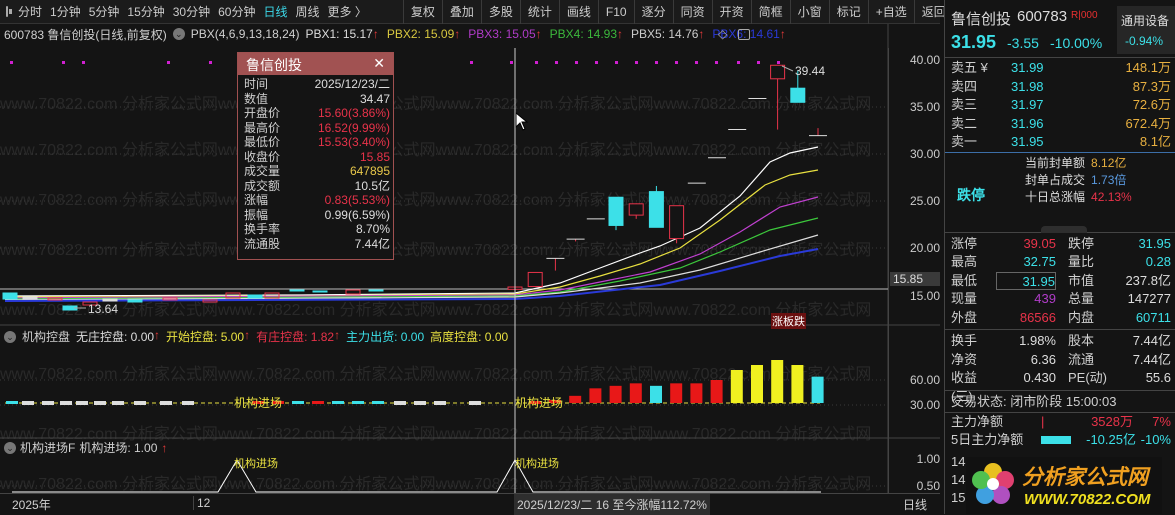 Image resolution: width=1175 pixels, height=515 pixels. What do you see at coordinates (416, 475) in the screenshot?
I see `panel3-signal-line` at bounding box center [416, 475].